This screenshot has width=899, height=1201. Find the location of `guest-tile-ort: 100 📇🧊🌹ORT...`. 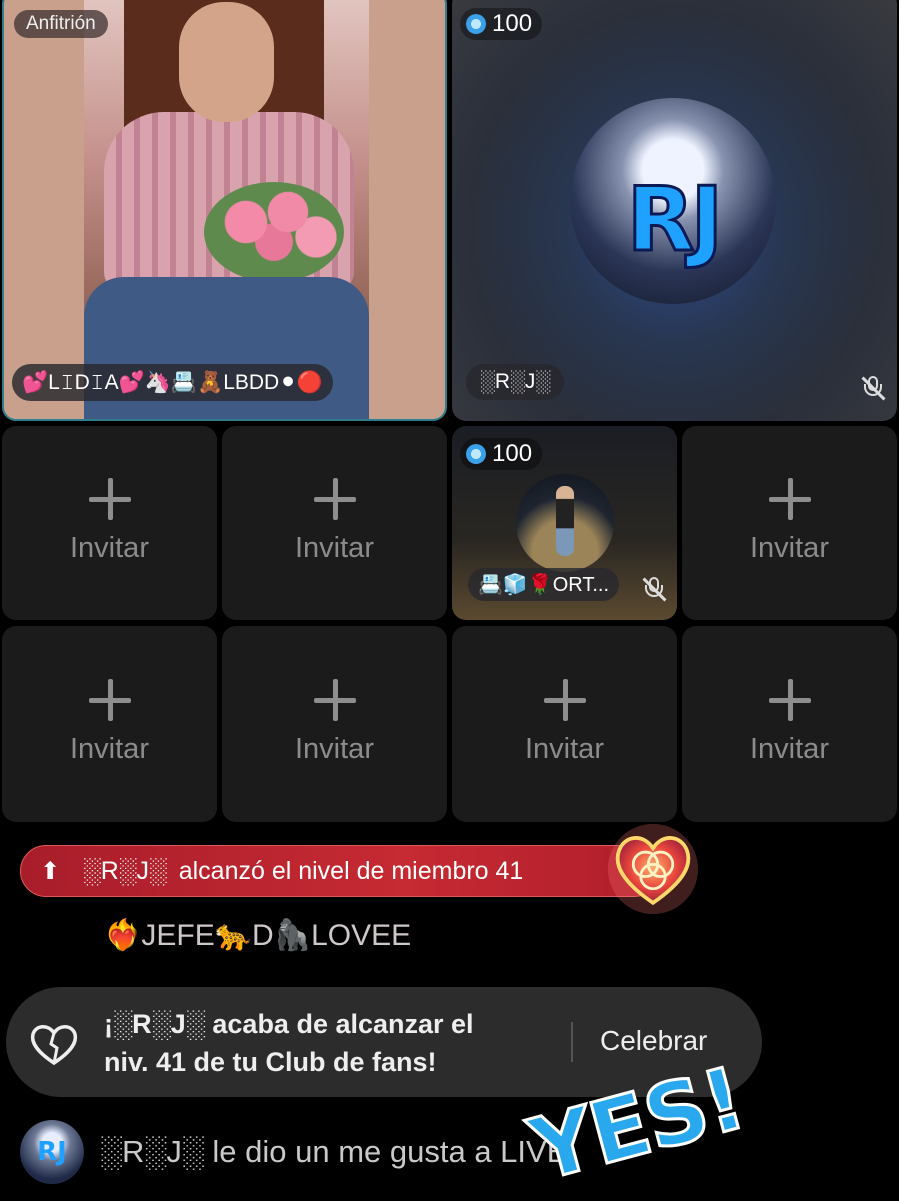

guest-tile-ort: 100 📇🧊🌹ORT... is located at coordinates (564, 523).